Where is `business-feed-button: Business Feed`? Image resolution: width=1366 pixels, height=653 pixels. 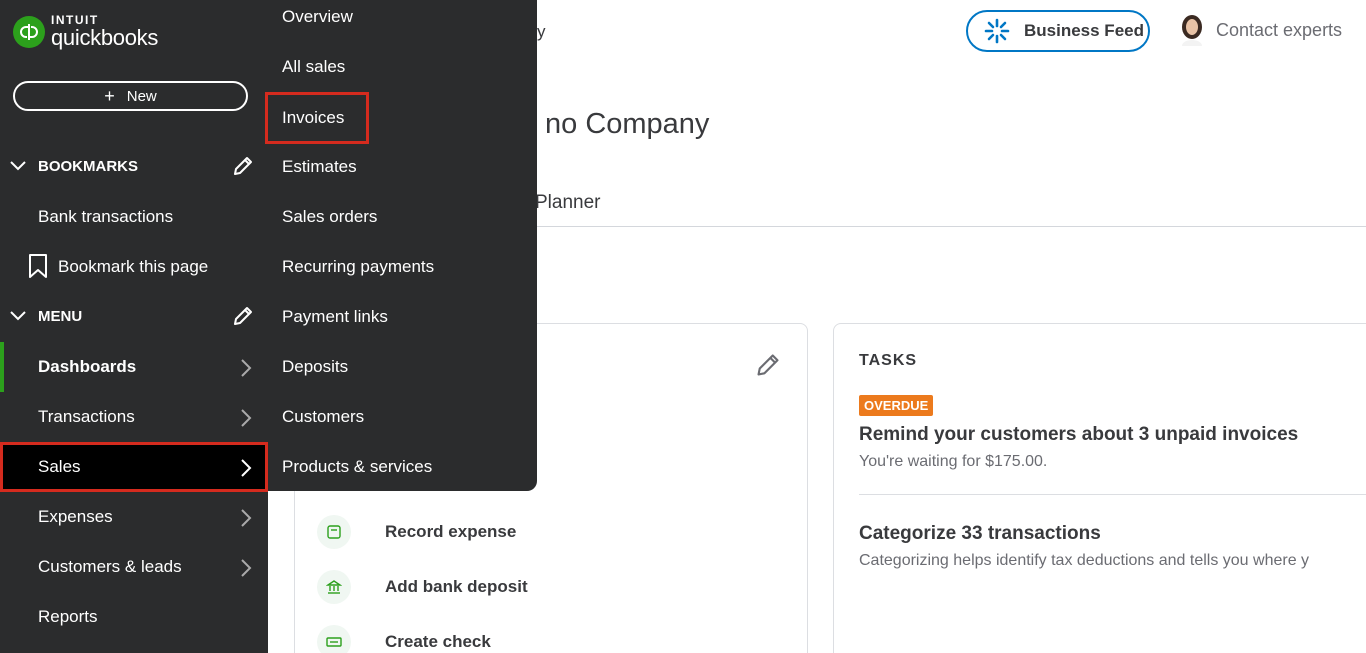
business-feed-button: Business Feed is located at coordinates (1058, 31).